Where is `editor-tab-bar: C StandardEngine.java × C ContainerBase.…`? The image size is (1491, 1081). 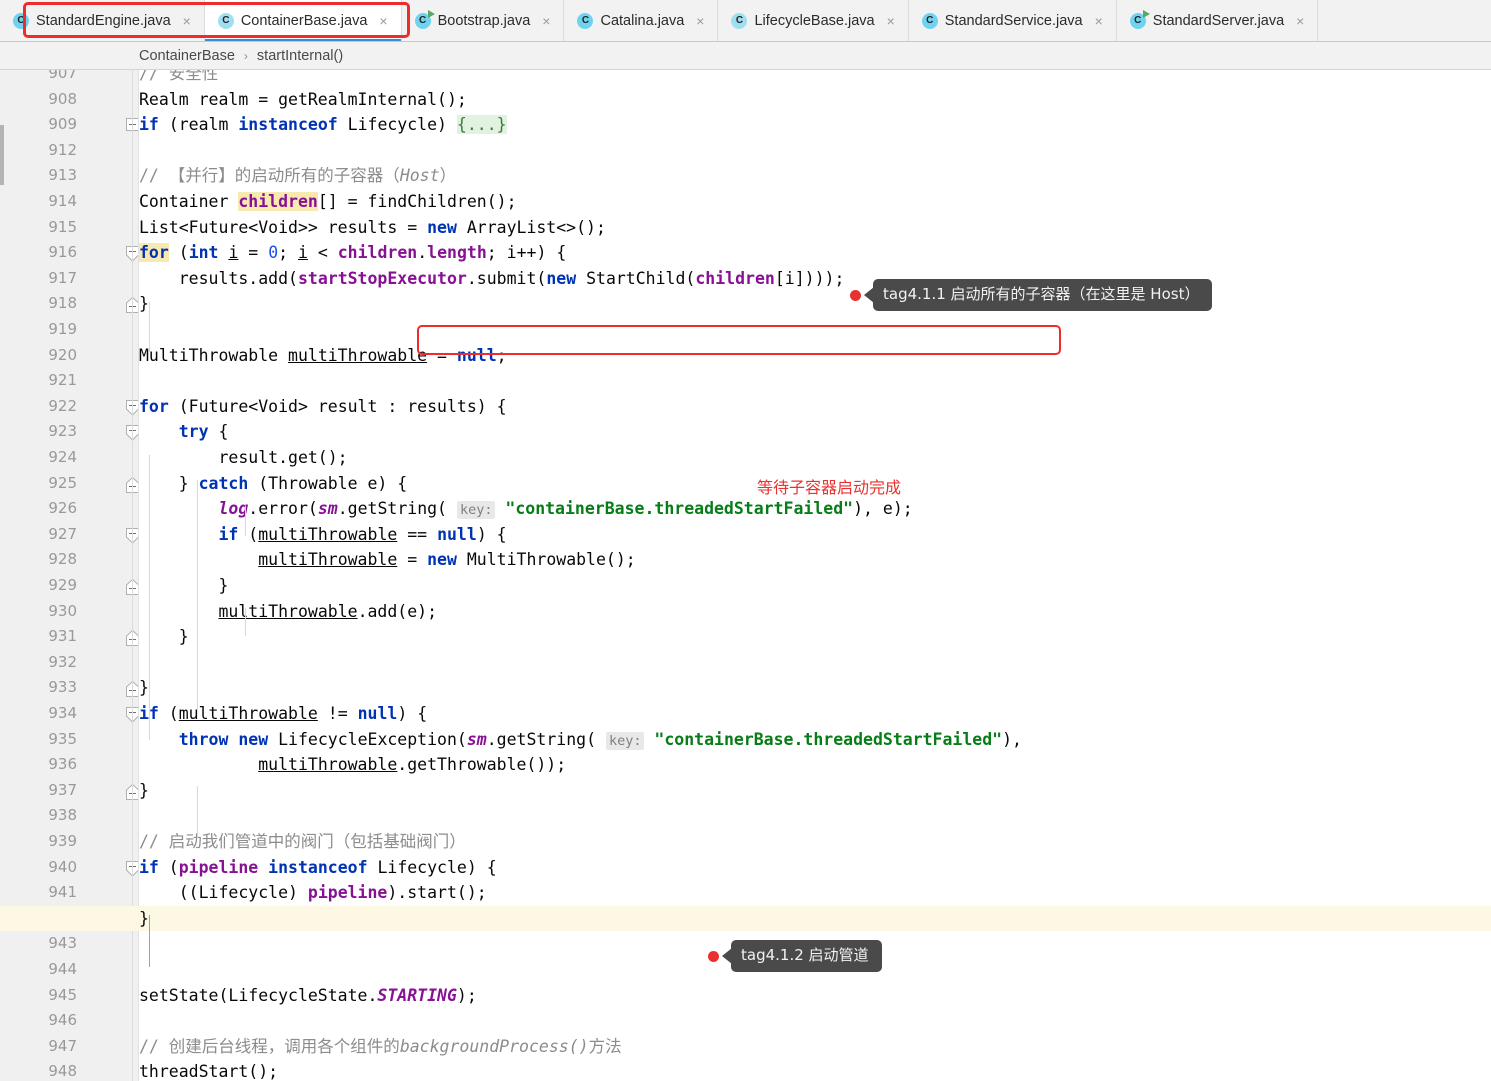
editor-tab-bar: C StandardEngine.java × C ContainerBase.… is located at coordinates (745, 21).